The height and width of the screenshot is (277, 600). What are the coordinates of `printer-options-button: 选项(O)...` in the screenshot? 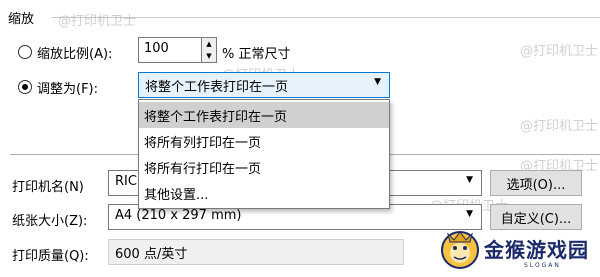 It's located at (536, 183).